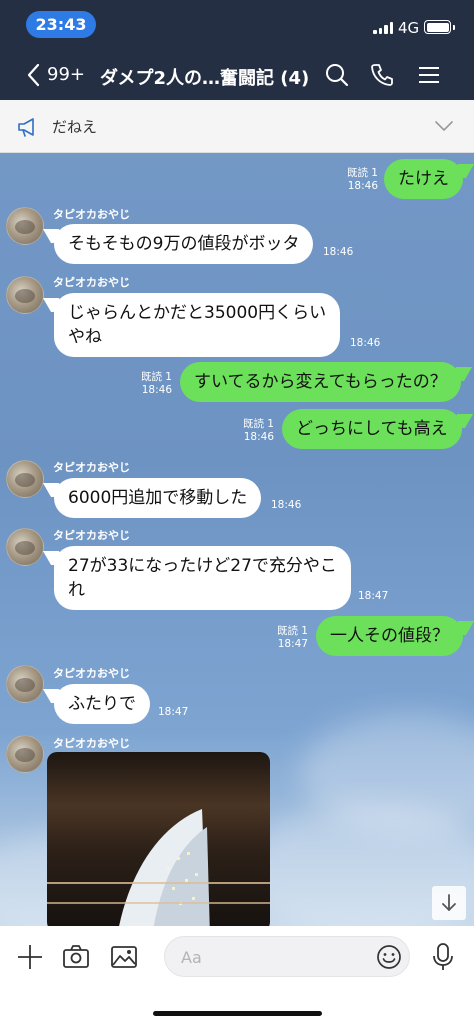 This screenshot has height=1024, width=474. What do you see at coordinates (35, 75) in the screenshot?
I see `chevron-left-icon` at bounding box center [35, 75].